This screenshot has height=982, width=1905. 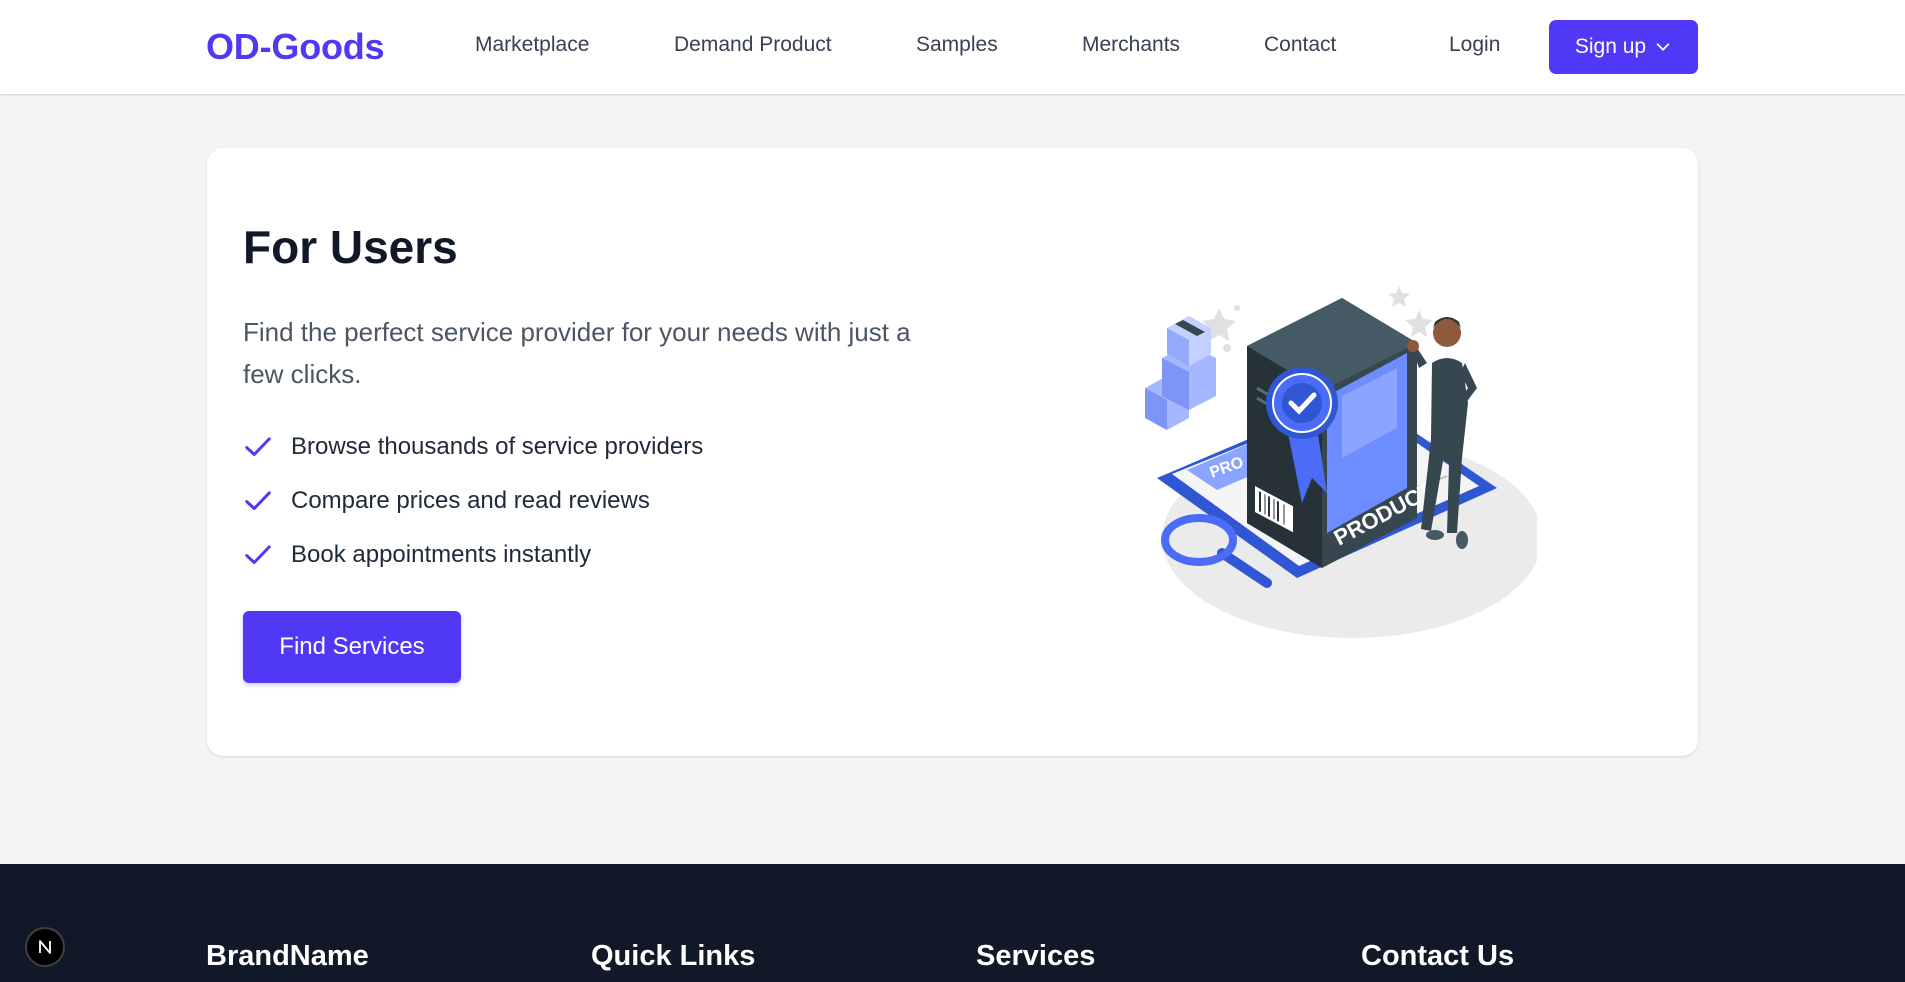 I want to click on signup-button: Sign up, so click(x=1623, y=47).